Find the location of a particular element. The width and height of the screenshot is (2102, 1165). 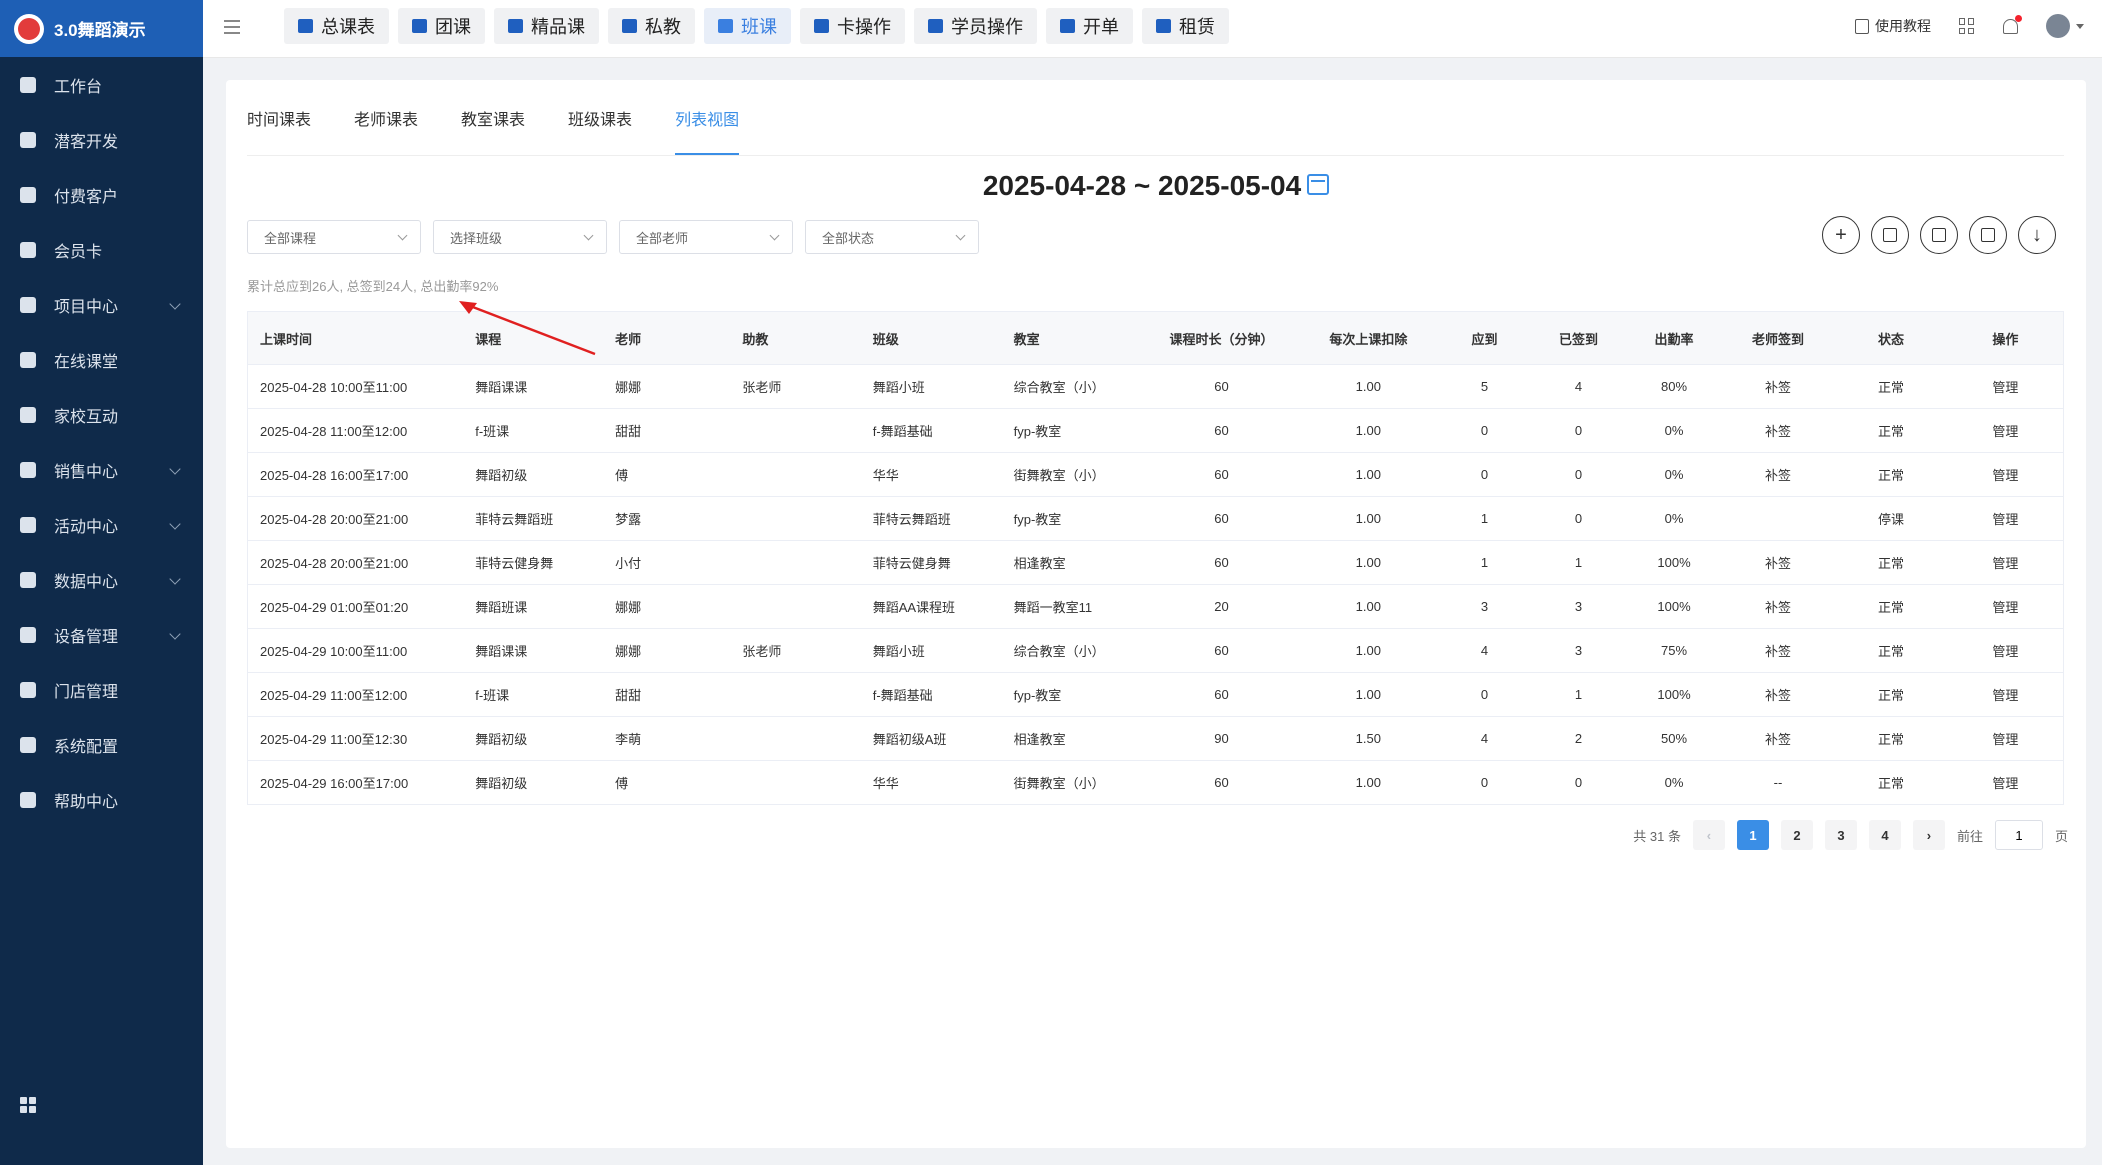

copy-button is located at coordinates (1939, 235).